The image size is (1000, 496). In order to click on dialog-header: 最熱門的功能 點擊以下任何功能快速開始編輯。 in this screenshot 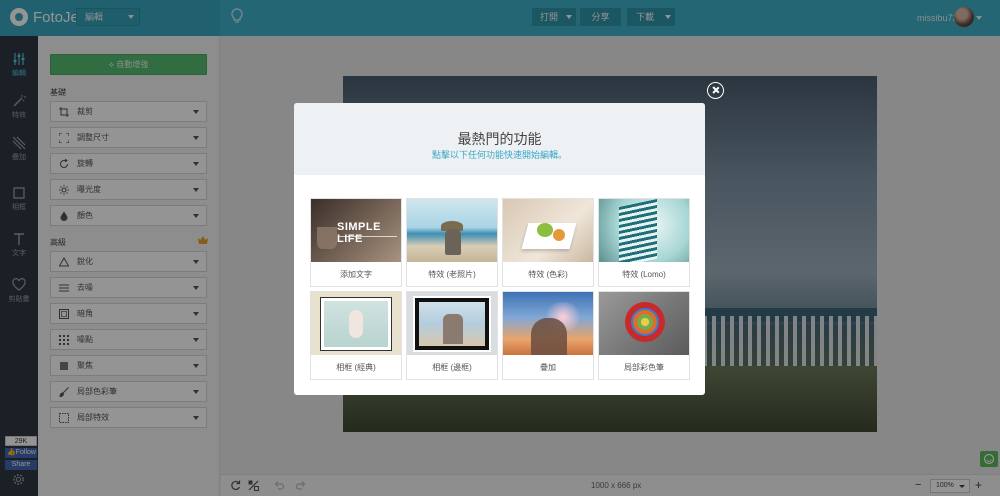, I will do `click(499, 139)`.